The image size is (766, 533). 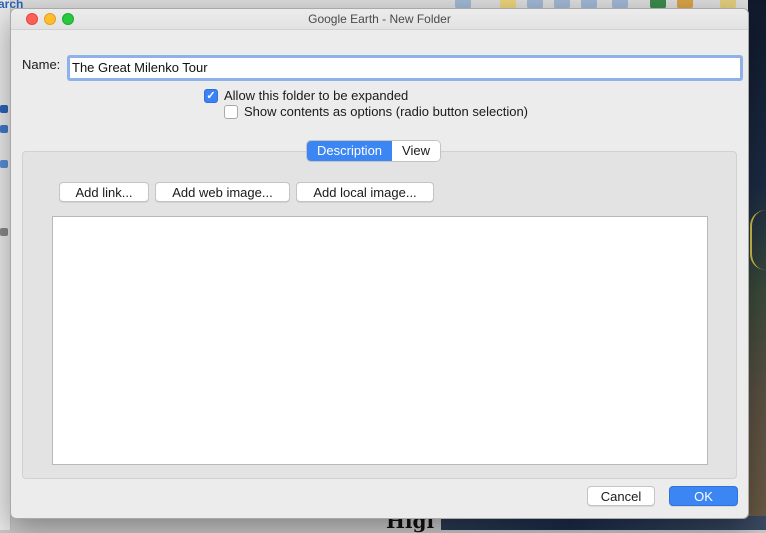 I want to click on ok-button: OK, so click(x=703, y=496).